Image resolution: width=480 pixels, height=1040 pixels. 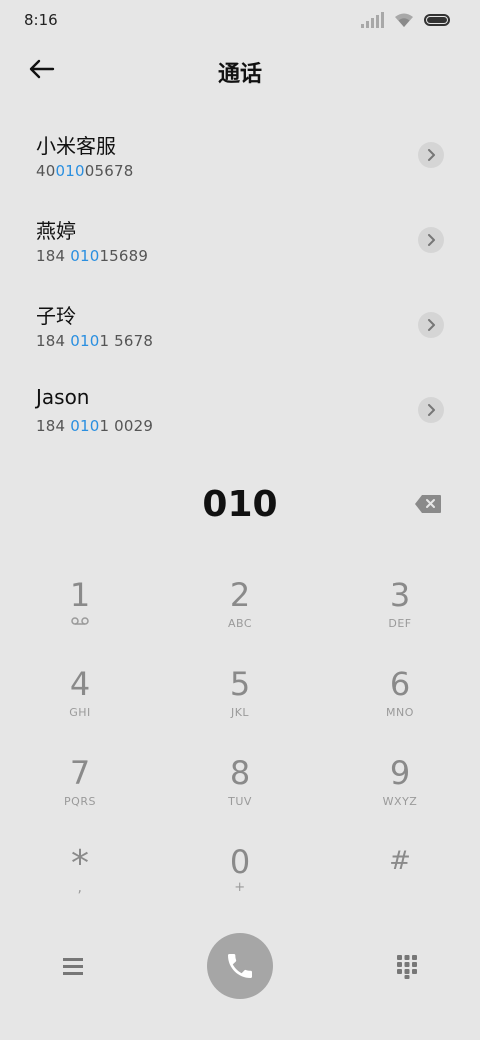 I want to click on number-suffix: 05678, so click(x=109, y=171).